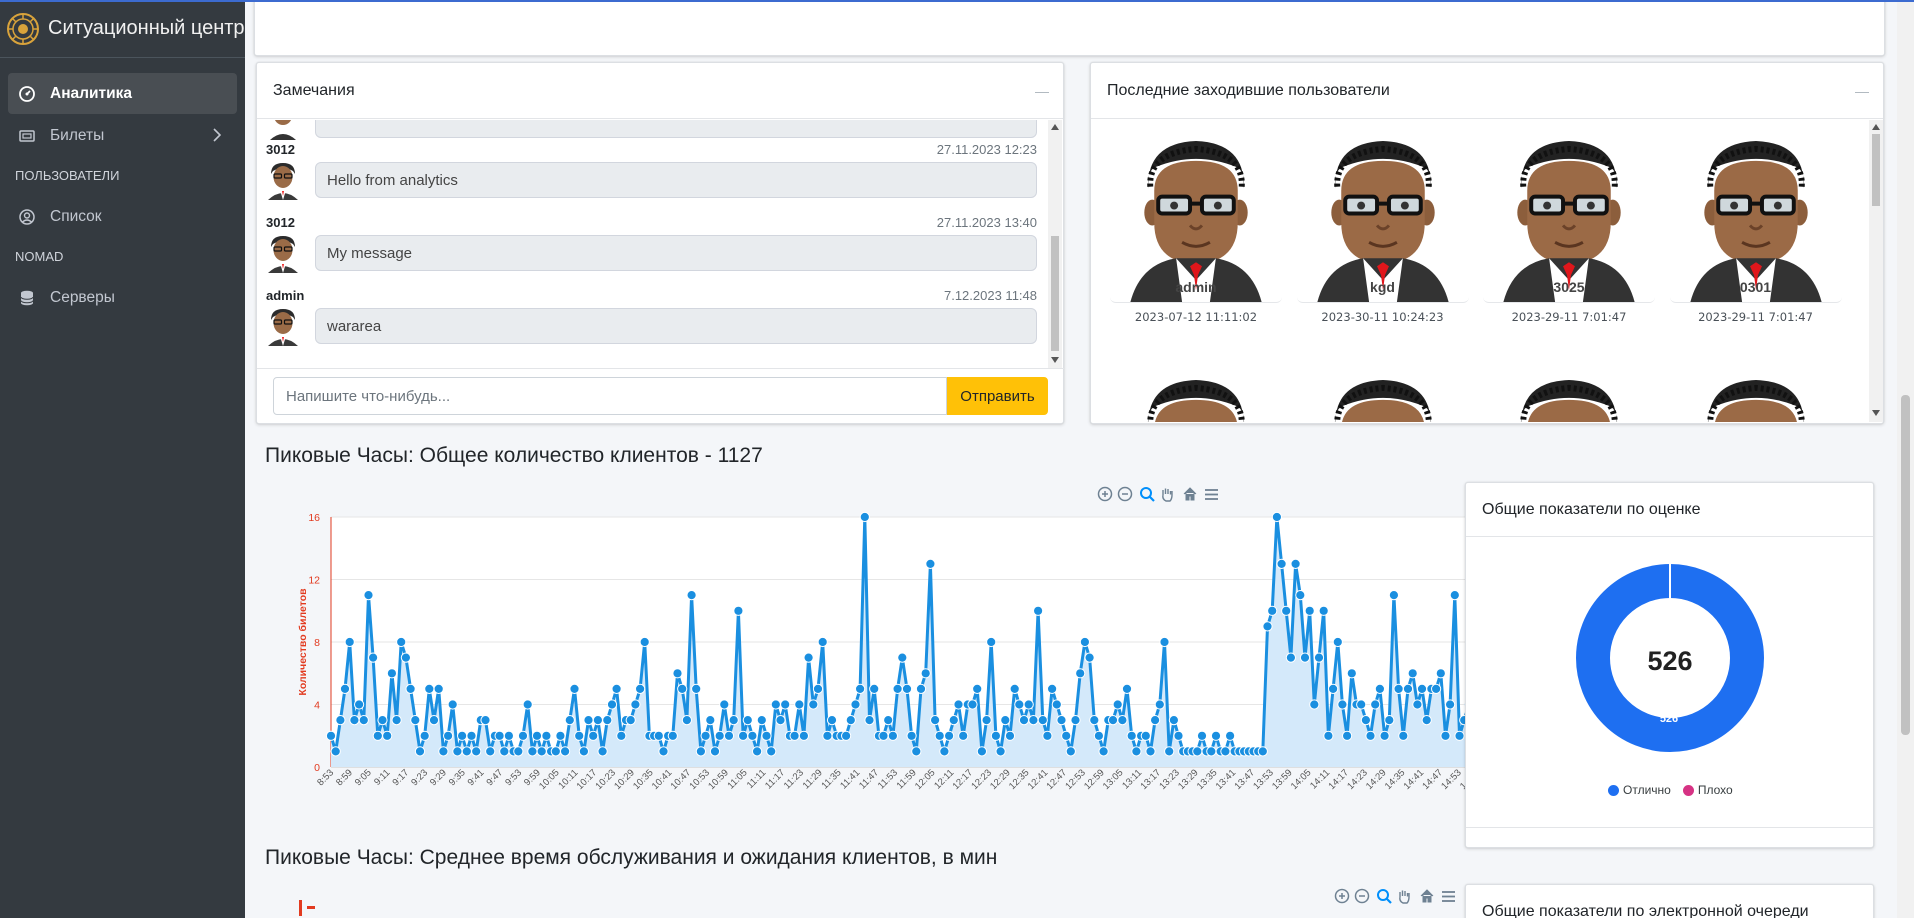 This screenshot has height=918, width=1914. I want to click on users-scrollbar, so click(1876, 271).